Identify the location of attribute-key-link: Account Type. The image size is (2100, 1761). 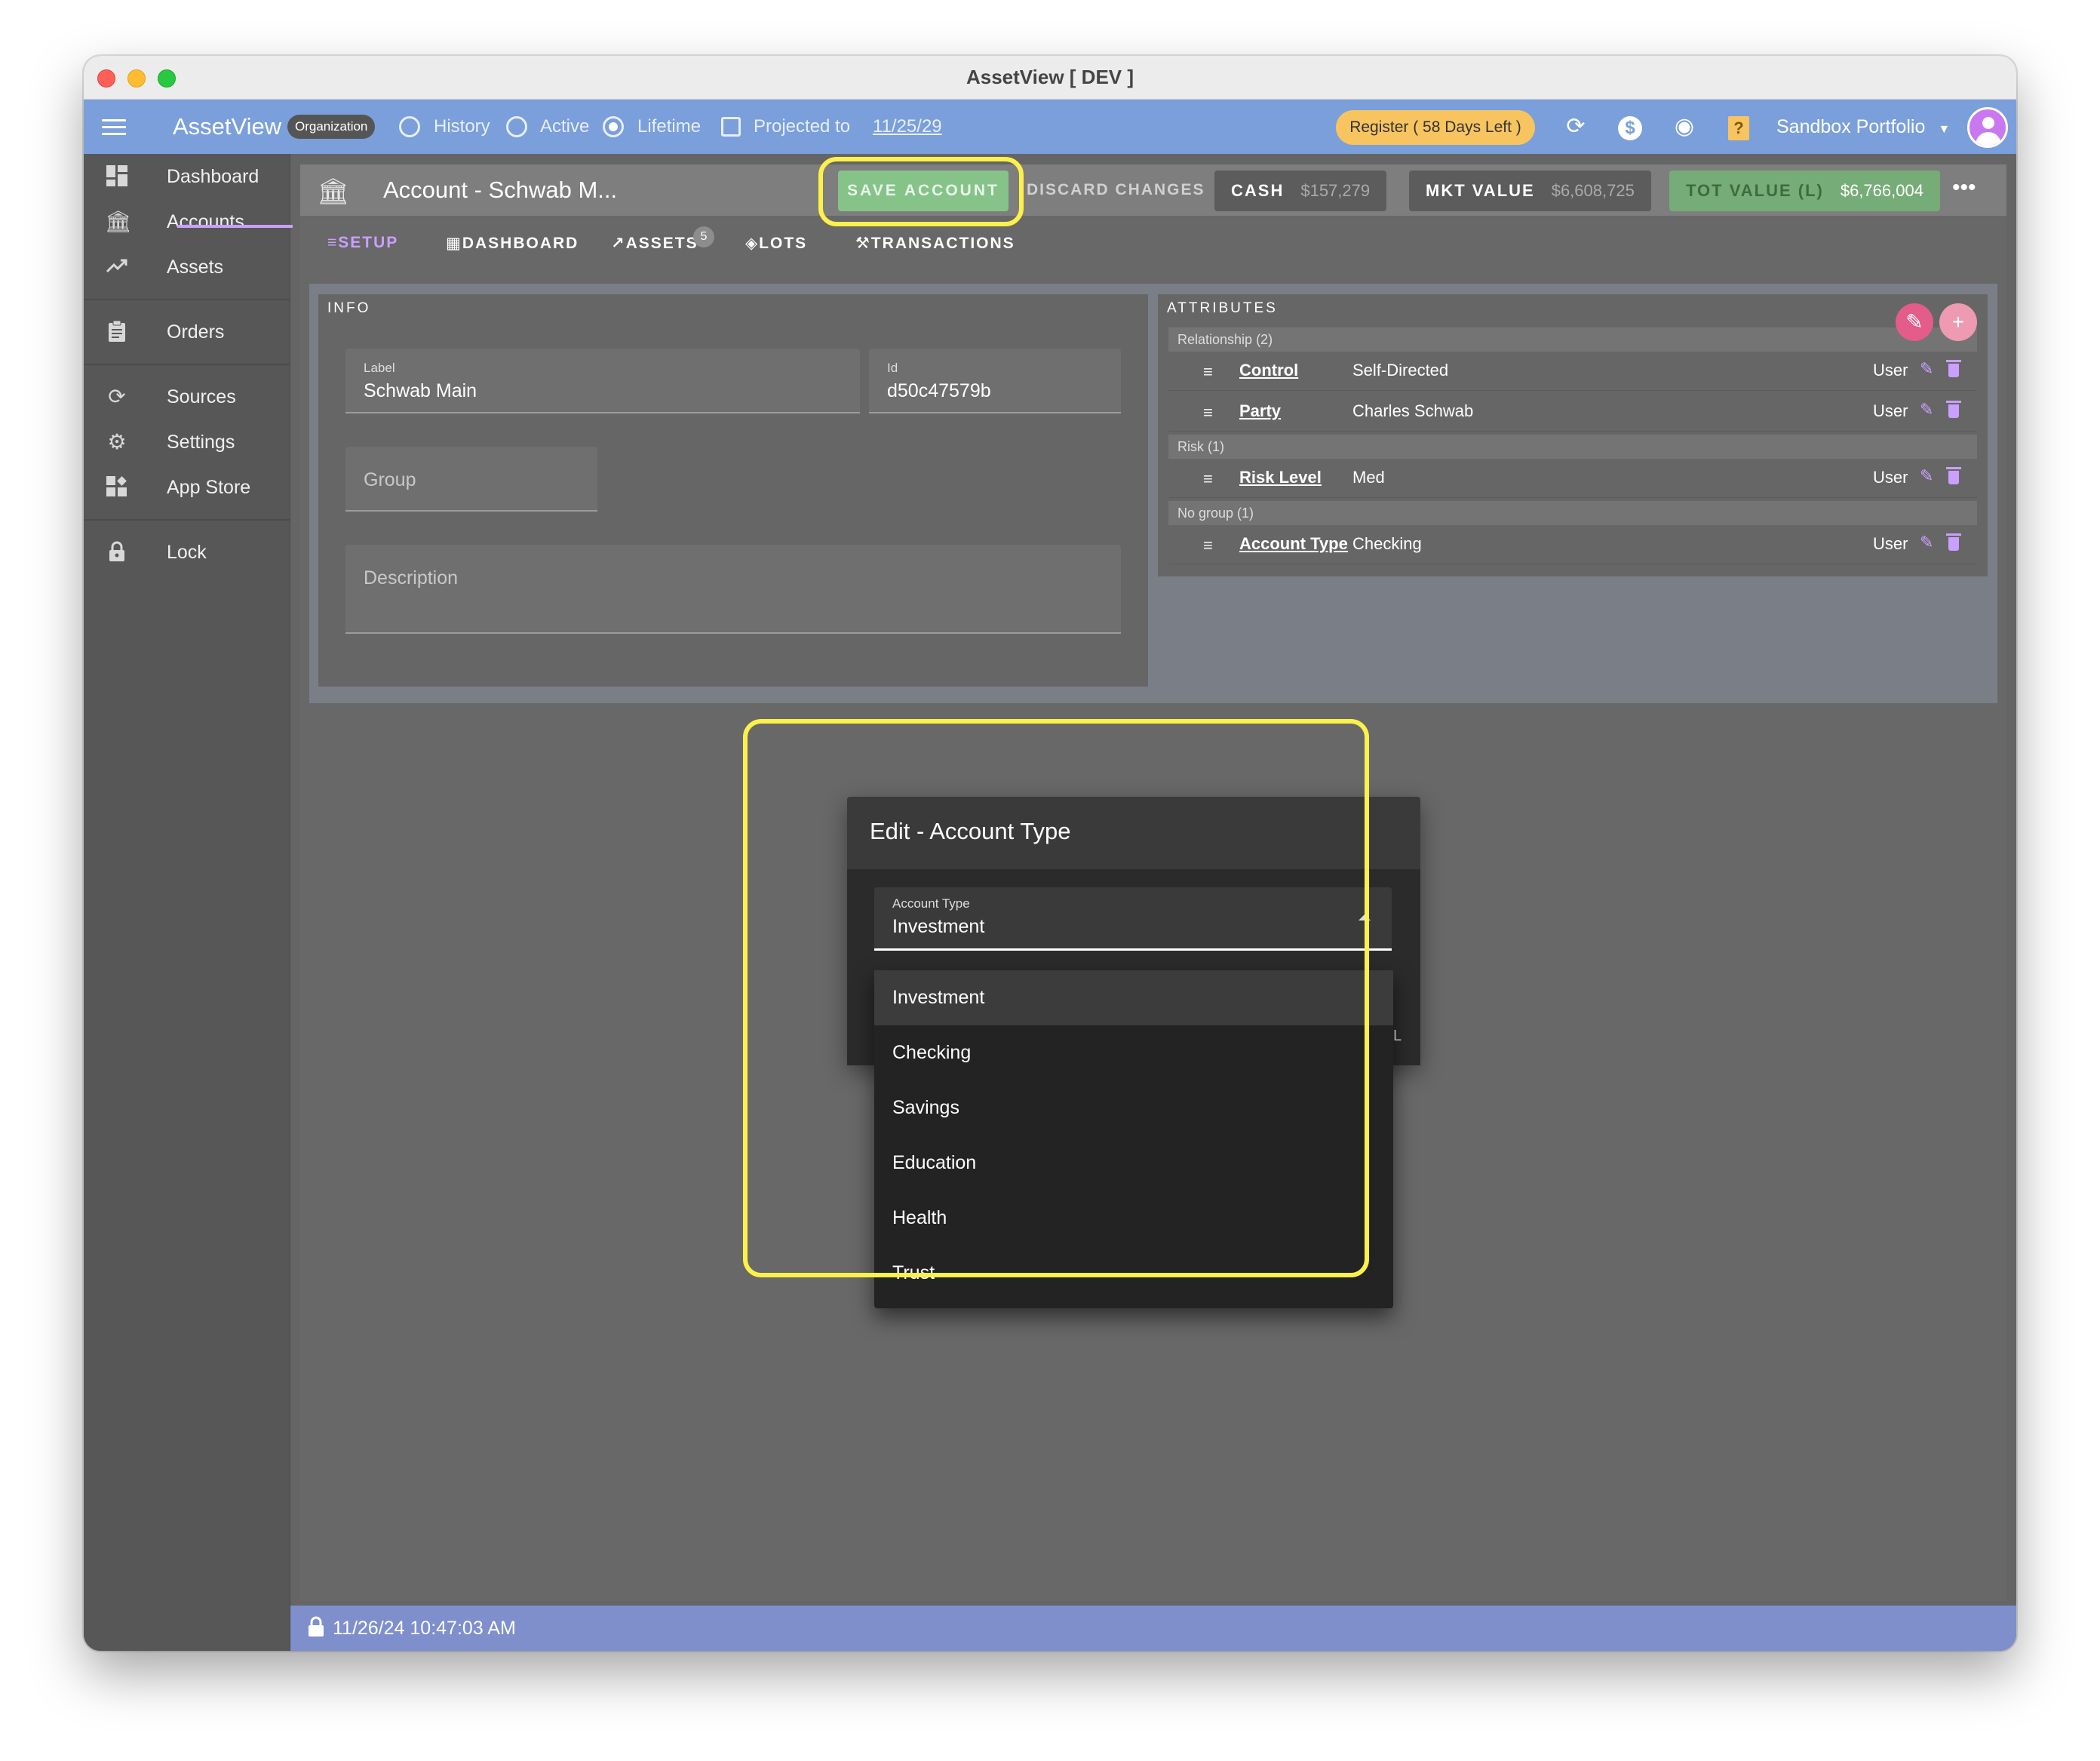
(1293, 544).